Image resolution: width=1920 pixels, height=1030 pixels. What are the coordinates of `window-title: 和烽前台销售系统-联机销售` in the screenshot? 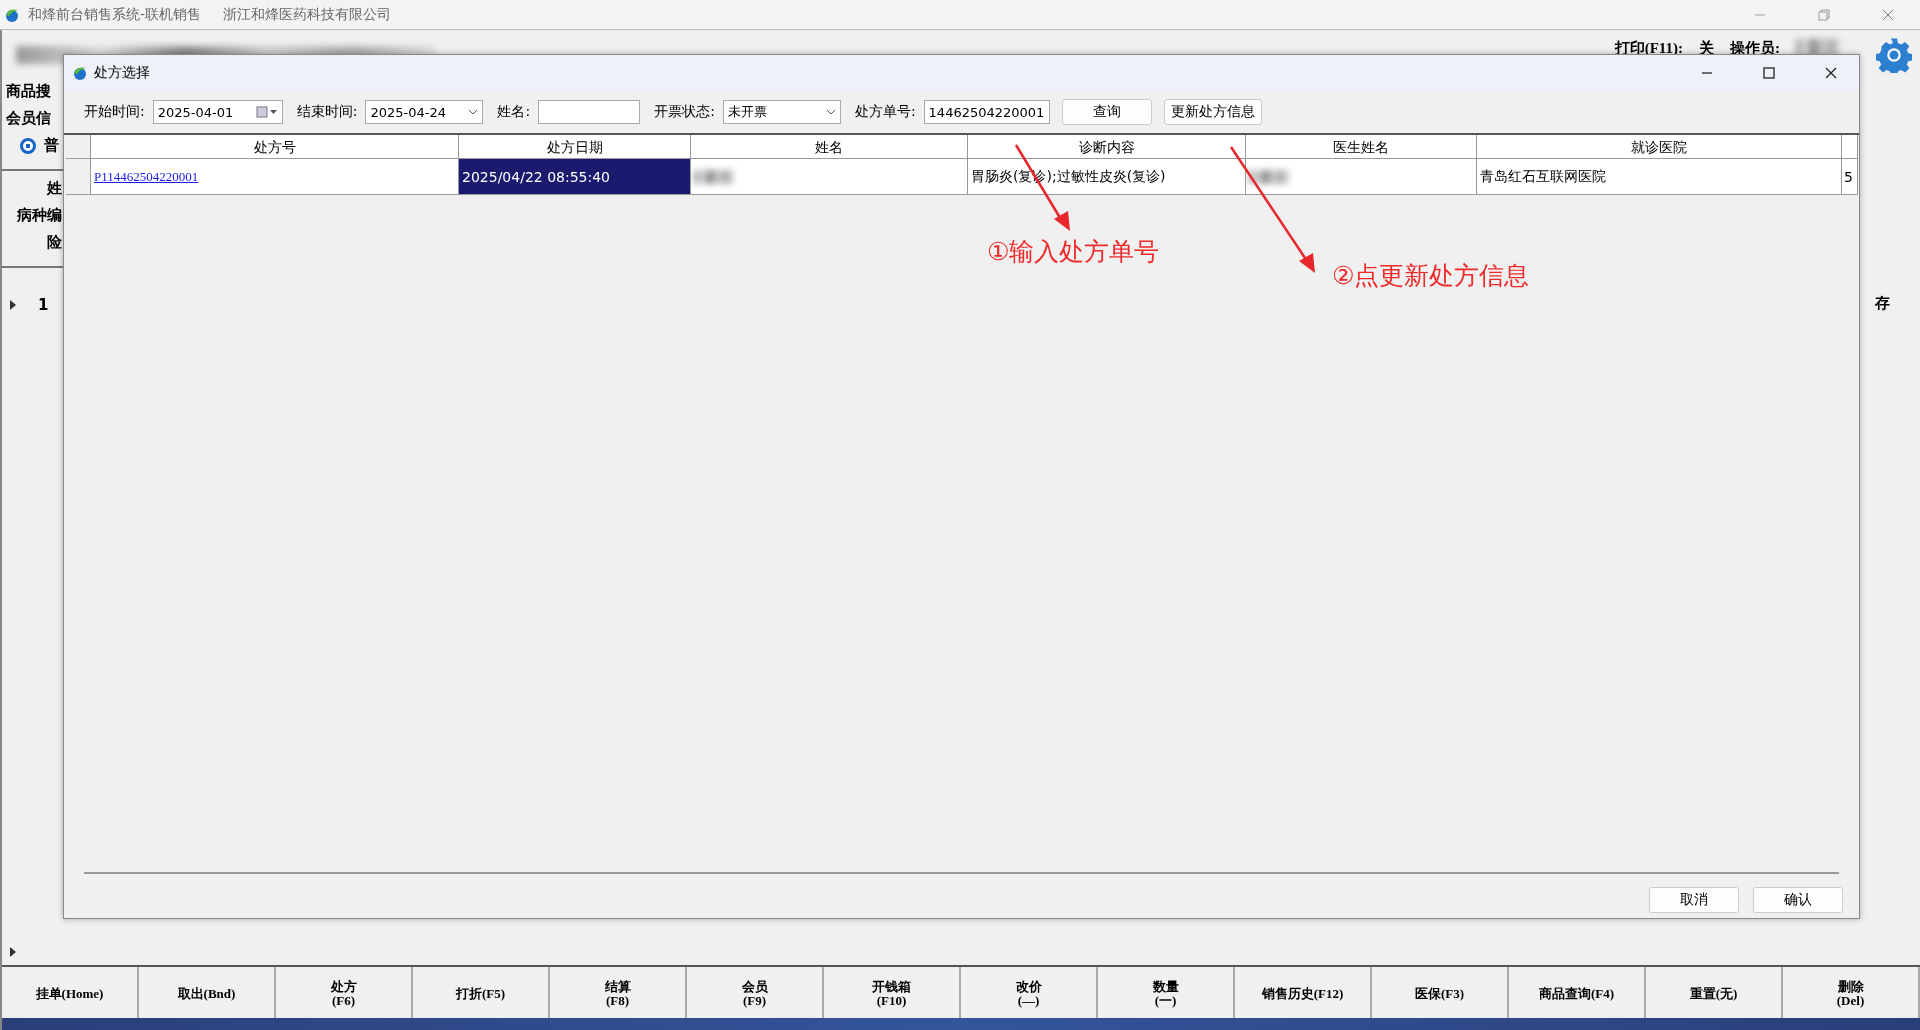 It's located at (115, 14).